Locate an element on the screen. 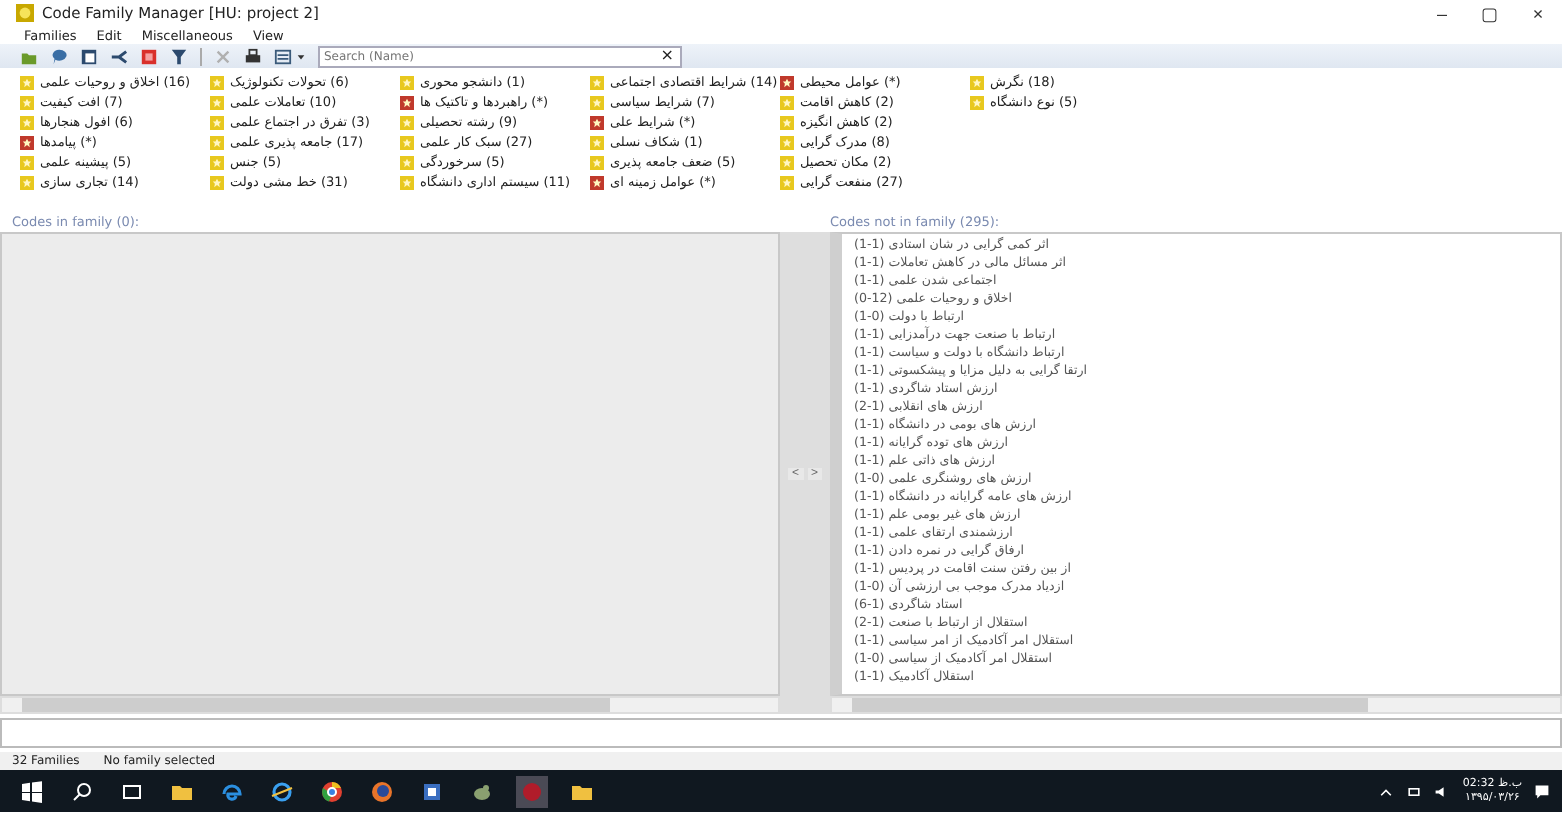 This screenshot has width=1562, height=814. filter-icon is located at coordinates (179, 56).